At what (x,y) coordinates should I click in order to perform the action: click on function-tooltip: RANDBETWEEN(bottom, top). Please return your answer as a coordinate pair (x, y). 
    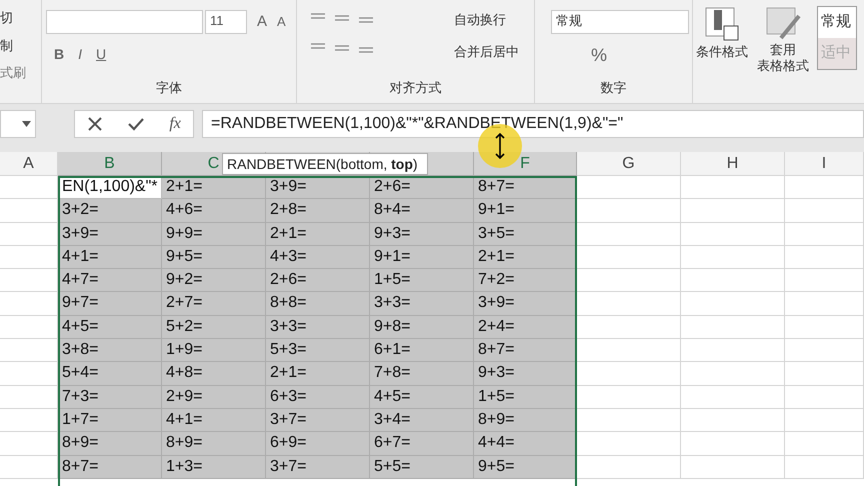
    Looking at the image, I should click on (325, 164).